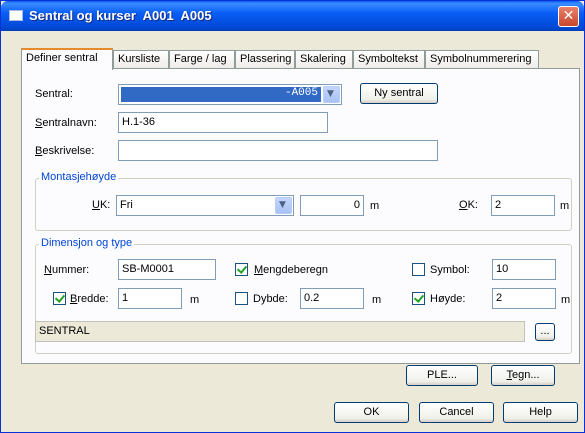 This screenshot has width=585, height=433. Describe the element at coordinates (448, 299) in the screenshot. I see `hoyde-label: Høyde:` at that location.